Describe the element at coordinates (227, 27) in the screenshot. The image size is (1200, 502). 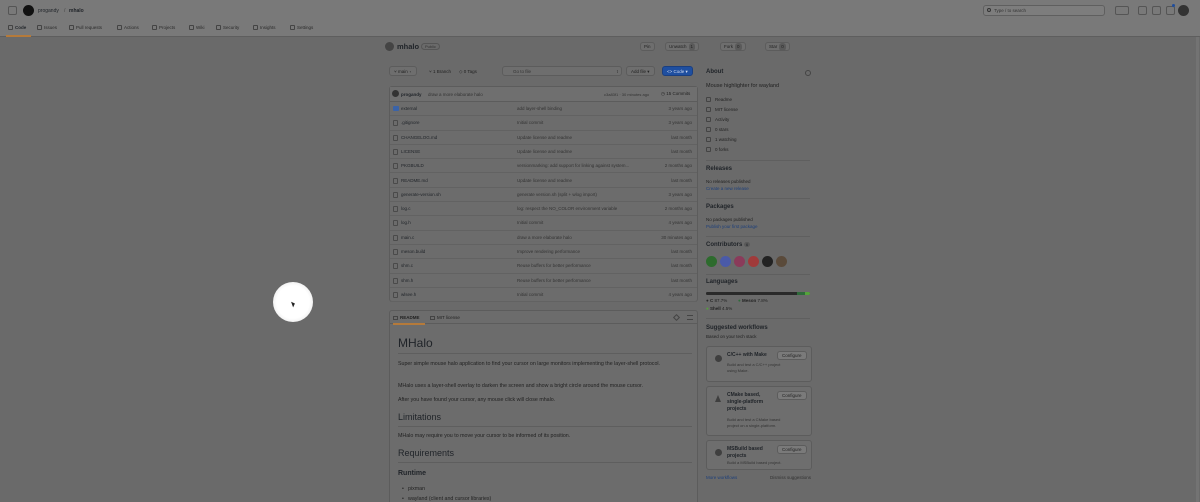
I see `tab-security: Security` at that location.